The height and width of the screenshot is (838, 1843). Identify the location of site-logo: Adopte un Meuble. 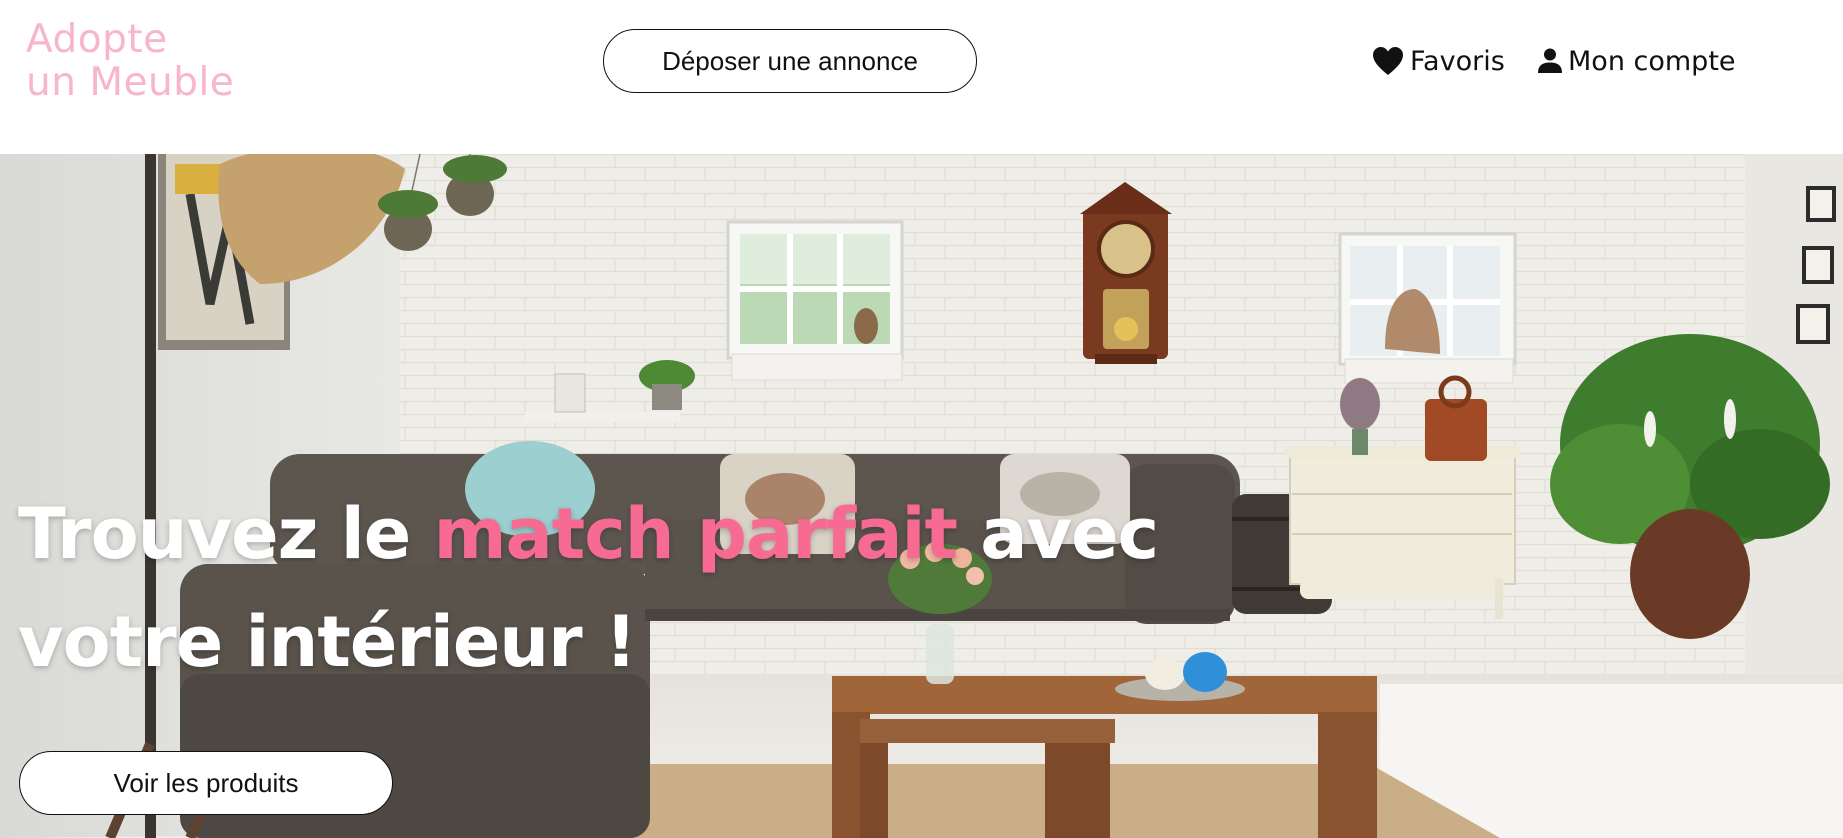
(130, 61).